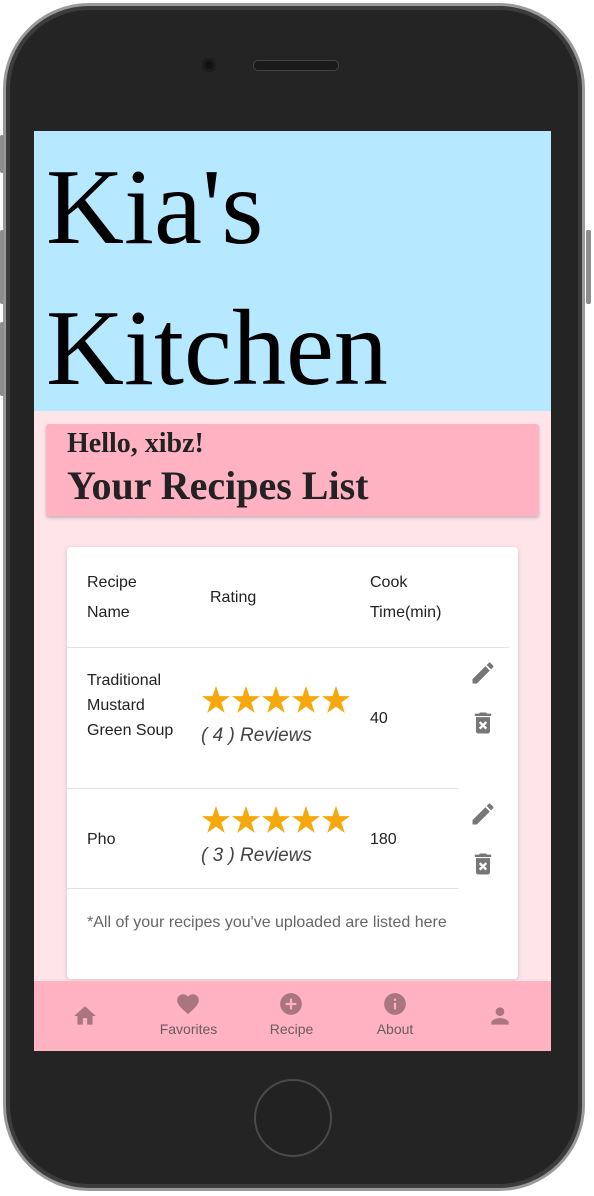 The width and height of the screenshot is (594, 1196). I want to click on front-camera, so click(209, 65).